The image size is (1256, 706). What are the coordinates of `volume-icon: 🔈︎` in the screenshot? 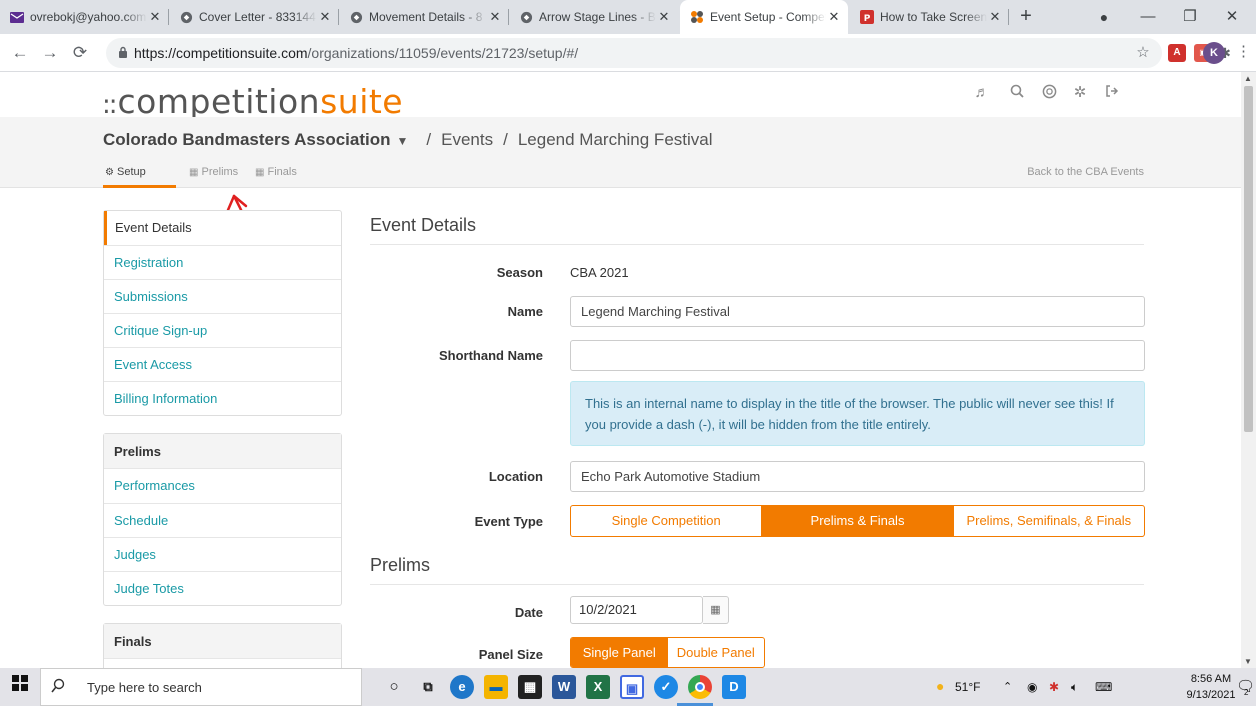 It's located at (1074, 687).